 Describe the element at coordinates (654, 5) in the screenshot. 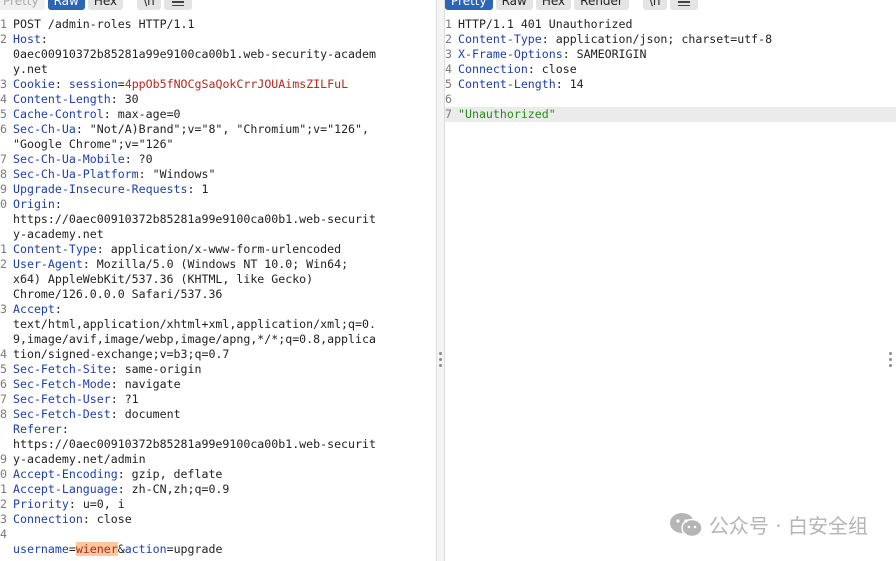

I see `response-newline-toggle: \n` at that location.